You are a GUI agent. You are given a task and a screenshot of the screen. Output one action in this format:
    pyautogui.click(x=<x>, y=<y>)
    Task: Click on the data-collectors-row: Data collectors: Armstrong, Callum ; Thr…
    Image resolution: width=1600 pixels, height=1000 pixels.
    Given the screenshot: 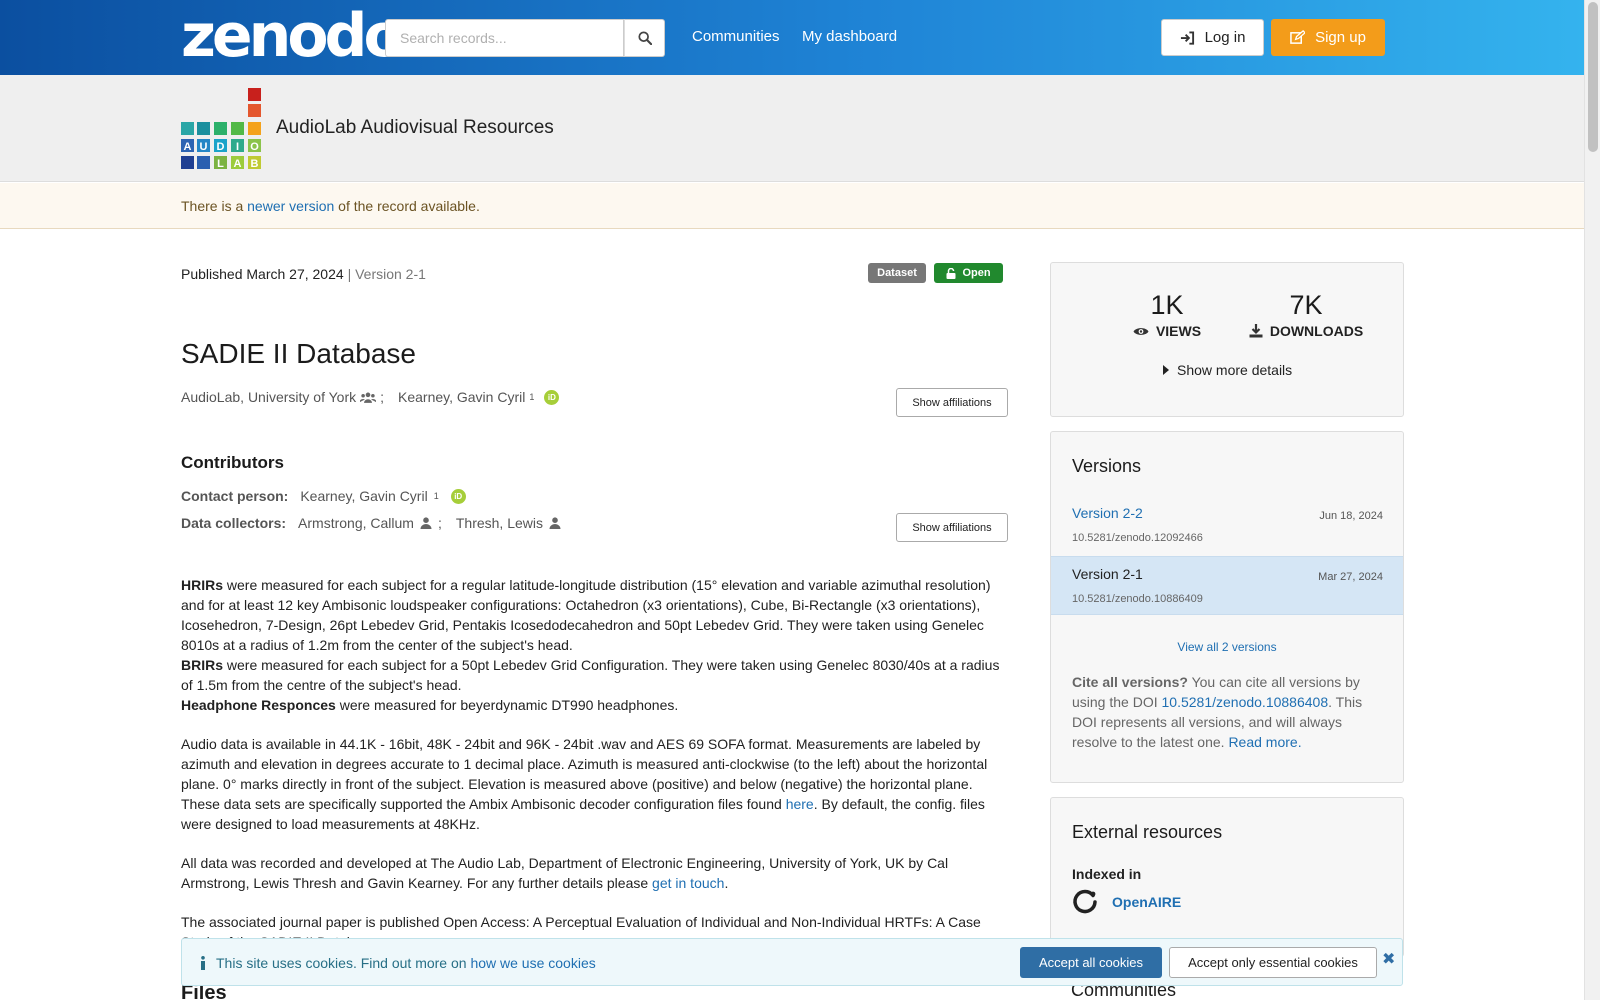 What is the action you would take?
    pyautogui.click(x=371, y=523)
    